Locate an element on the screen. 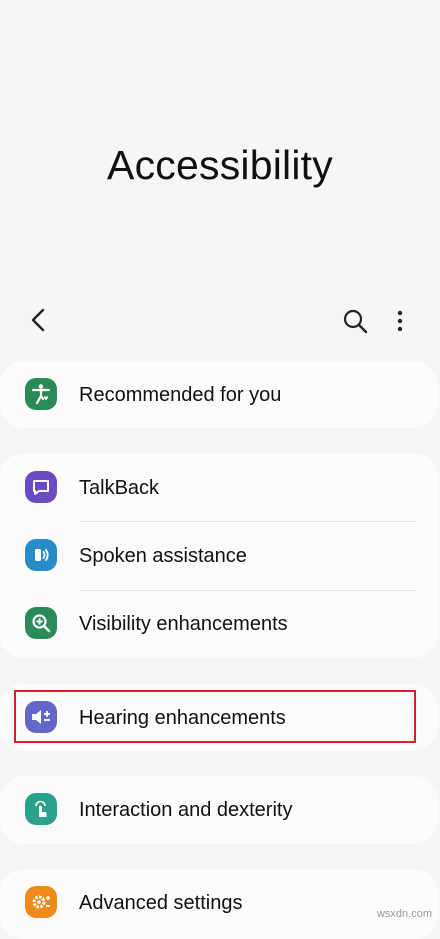  talkback-icon is located at coordinates (41, 487).